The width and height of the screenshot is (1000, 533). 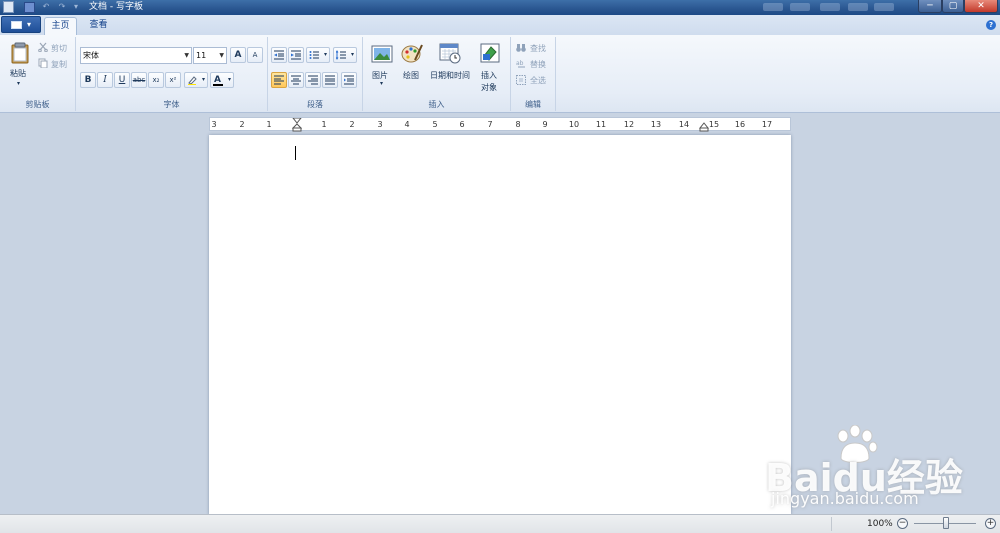 What do you see at coordinates (318, 55) in the screenshot?
I see `list-button: ▾` at bounding box center [318, 55].